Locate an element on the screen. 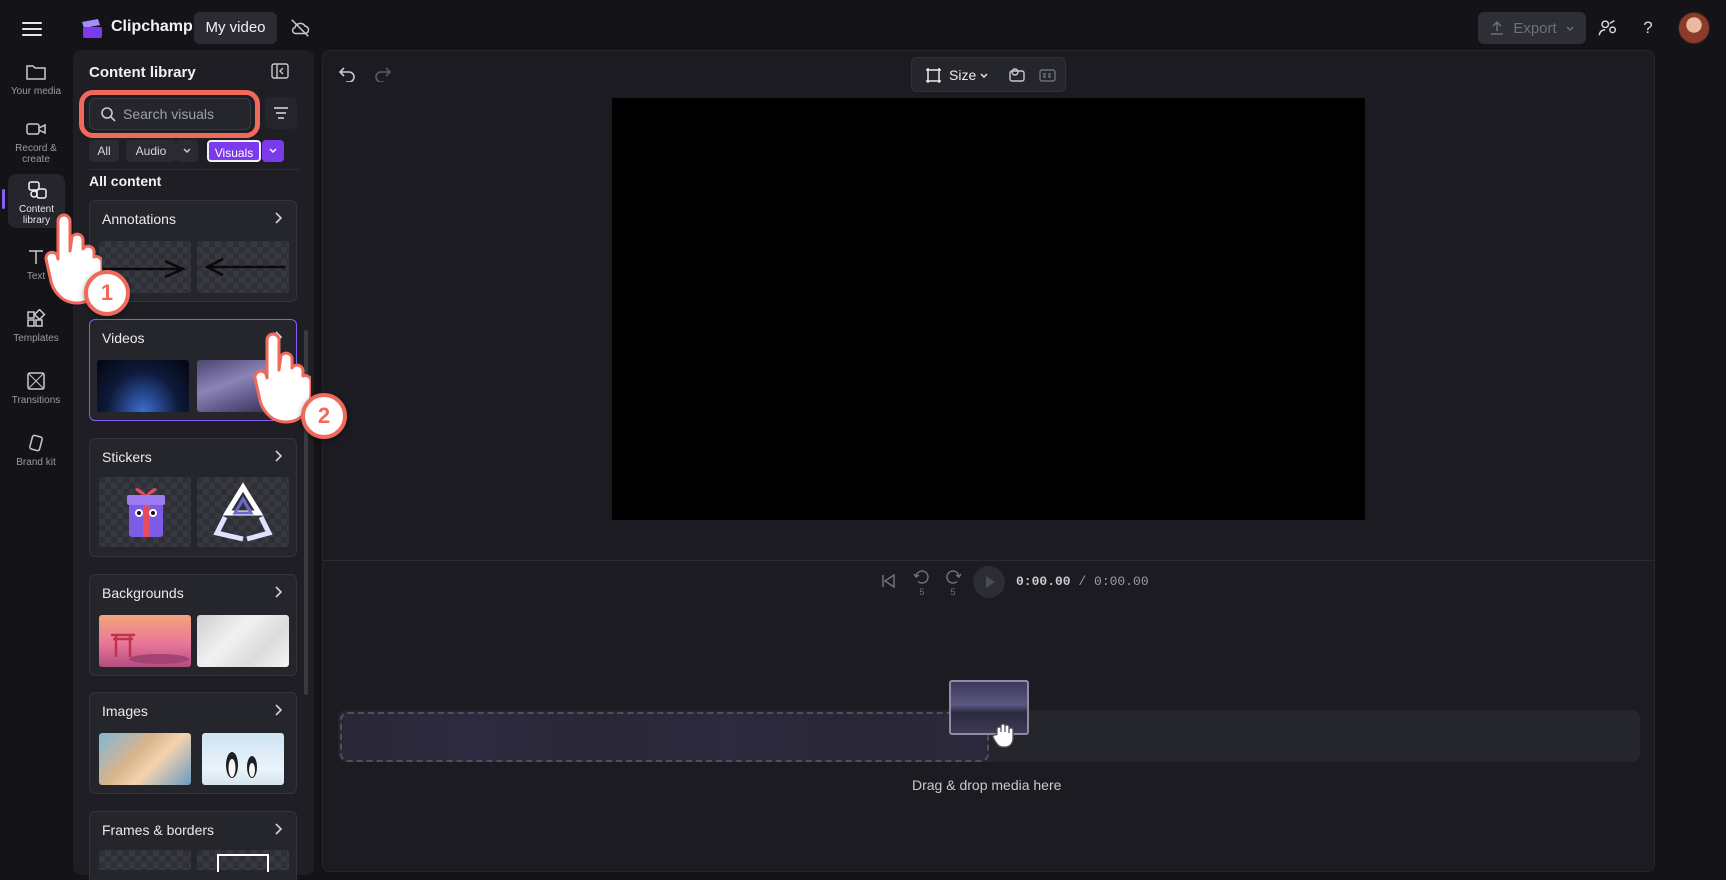 The height and width of the screenshot is (880, 1726). filter-audio-dropdown is located at coordinates (187, 151).